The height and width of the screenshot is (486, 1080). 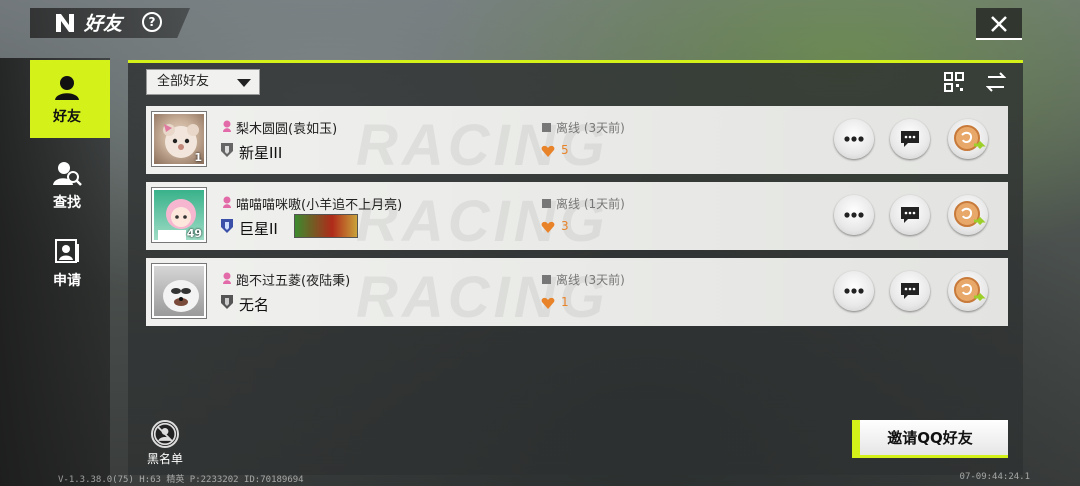 What do you see at coordinates (254, 305) in the screenshot?
I see `friend-rank: 无名` at bounding box center [254, 305].